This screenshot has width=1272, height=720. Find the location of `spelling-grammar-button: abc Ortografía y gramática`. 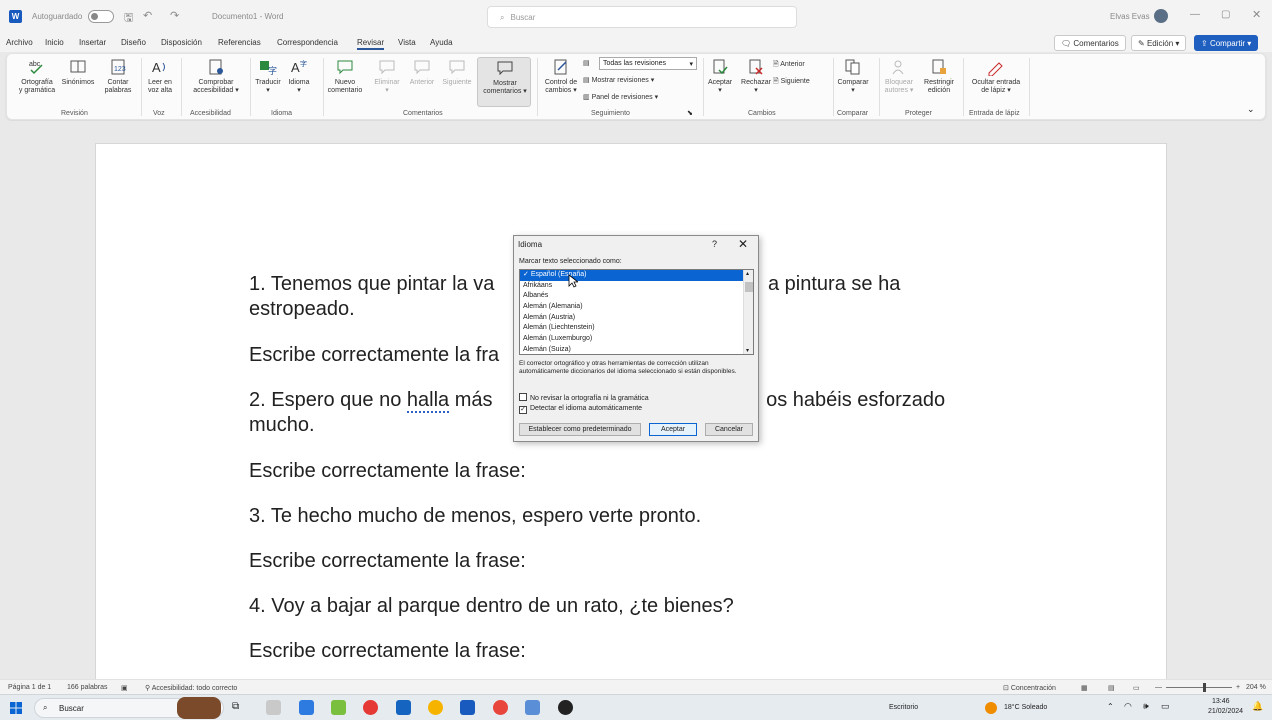

spelling-grammar-button: abc Ortografía y gramática is located at coordinates (37, 76).